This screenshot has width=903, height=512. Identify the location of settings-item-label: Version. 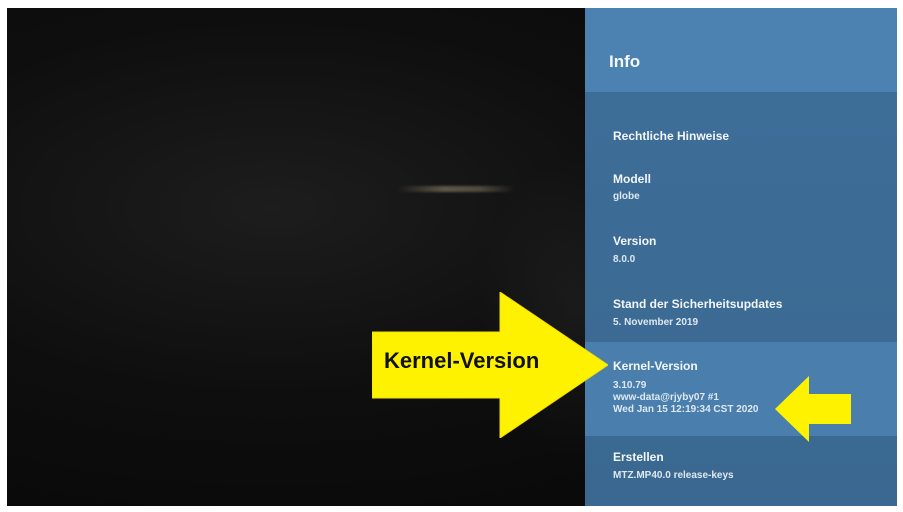
(635, 241).